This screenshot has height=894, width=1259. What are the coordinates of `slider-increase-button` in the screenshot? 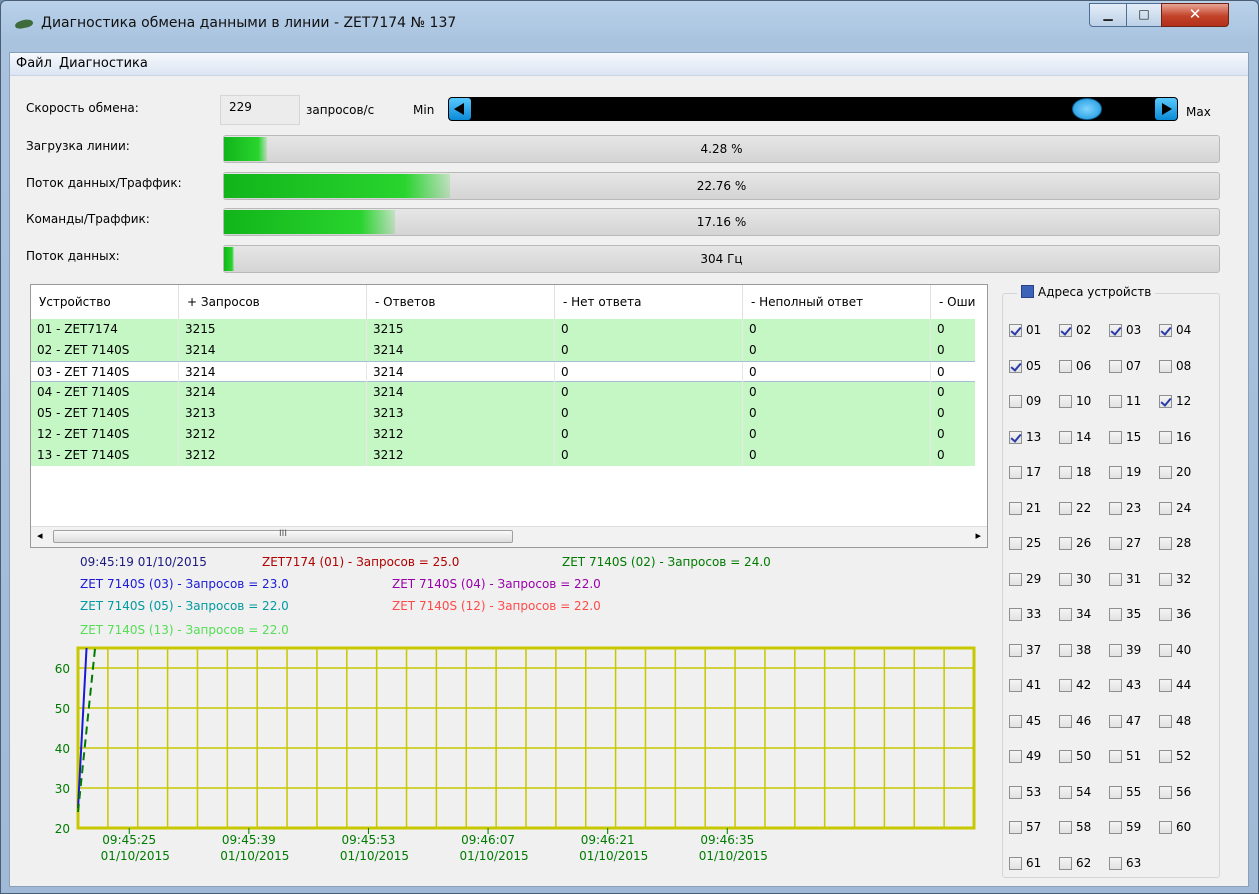 It's located at (1166, 109).